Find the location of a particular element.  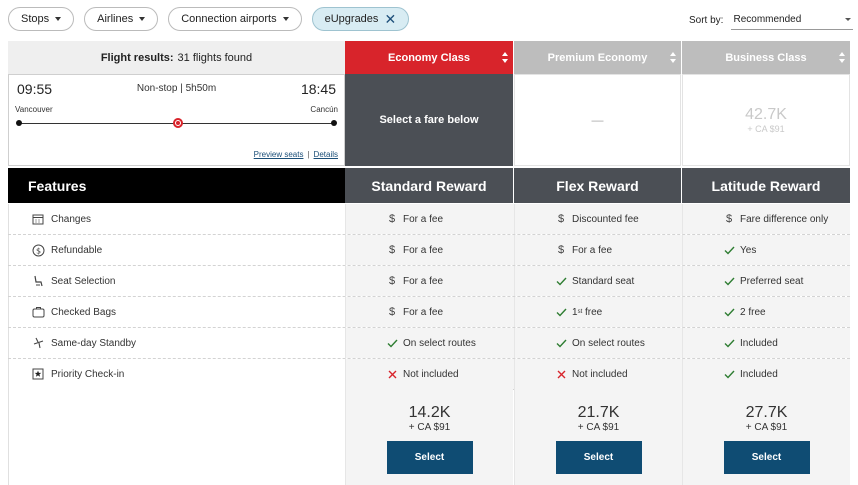

feature-value: Fare difference only is located at coordinates (784, 219).